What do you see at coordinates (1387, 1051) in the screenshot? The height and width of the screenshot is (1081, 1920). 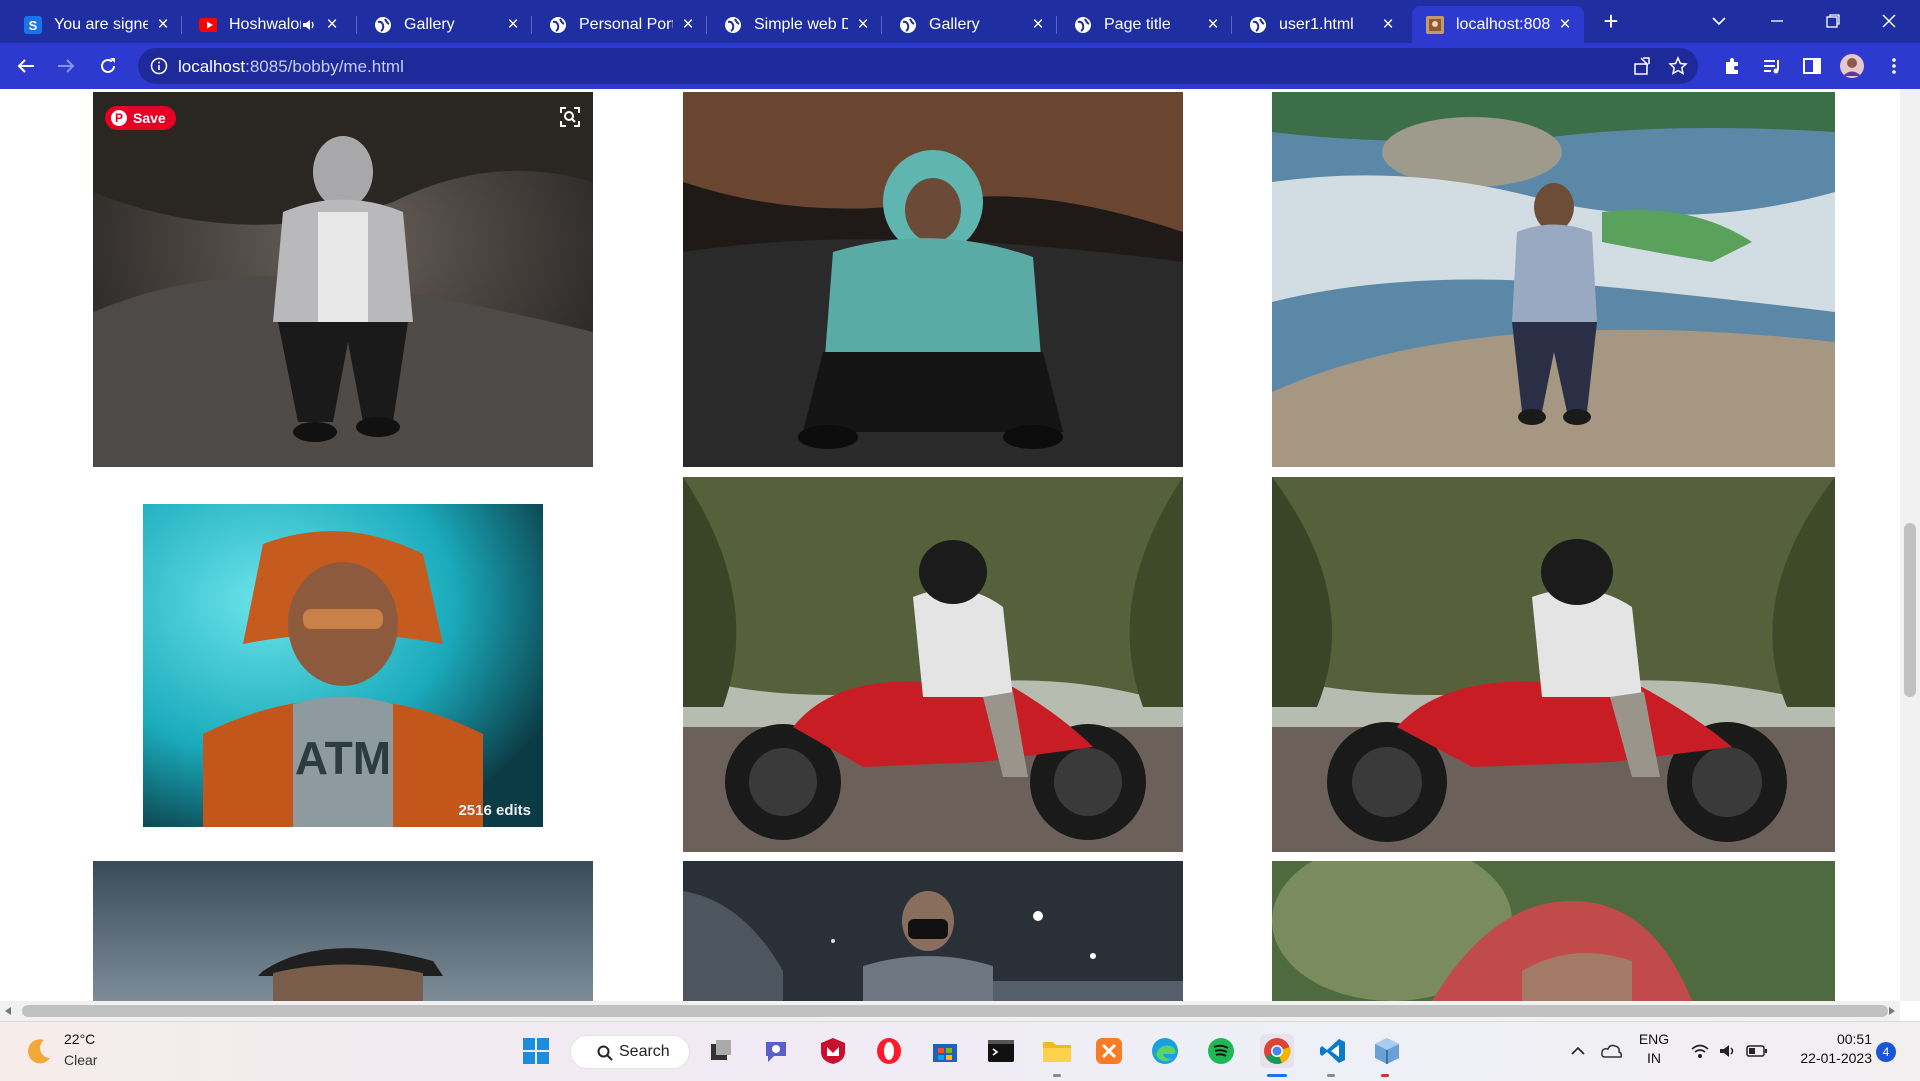 I see `virtualbox-app` at bounding box center [1387, 1051].